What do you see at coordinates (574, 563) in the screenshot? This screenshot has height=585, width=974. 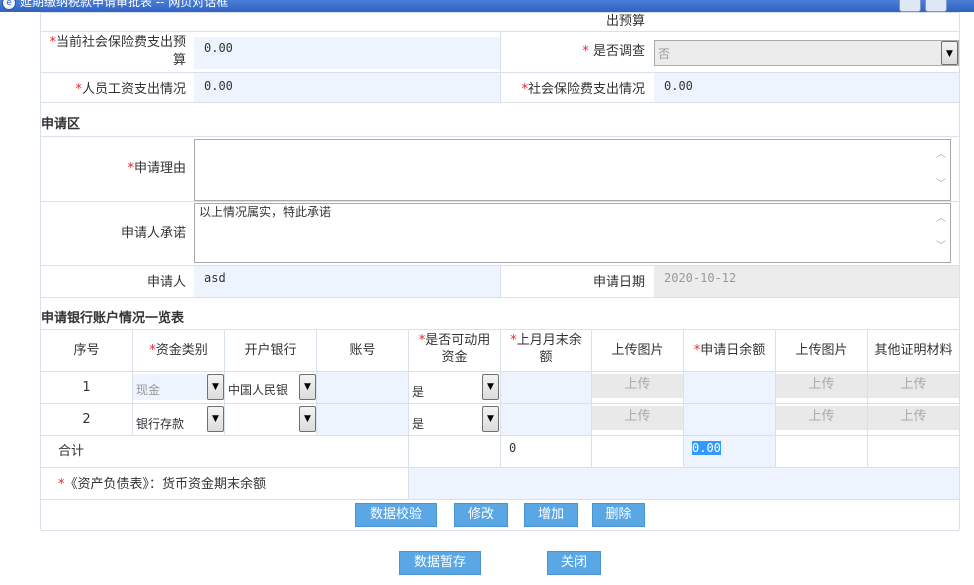 I see `close-button: 关闭` at bounding box center [574, 563].